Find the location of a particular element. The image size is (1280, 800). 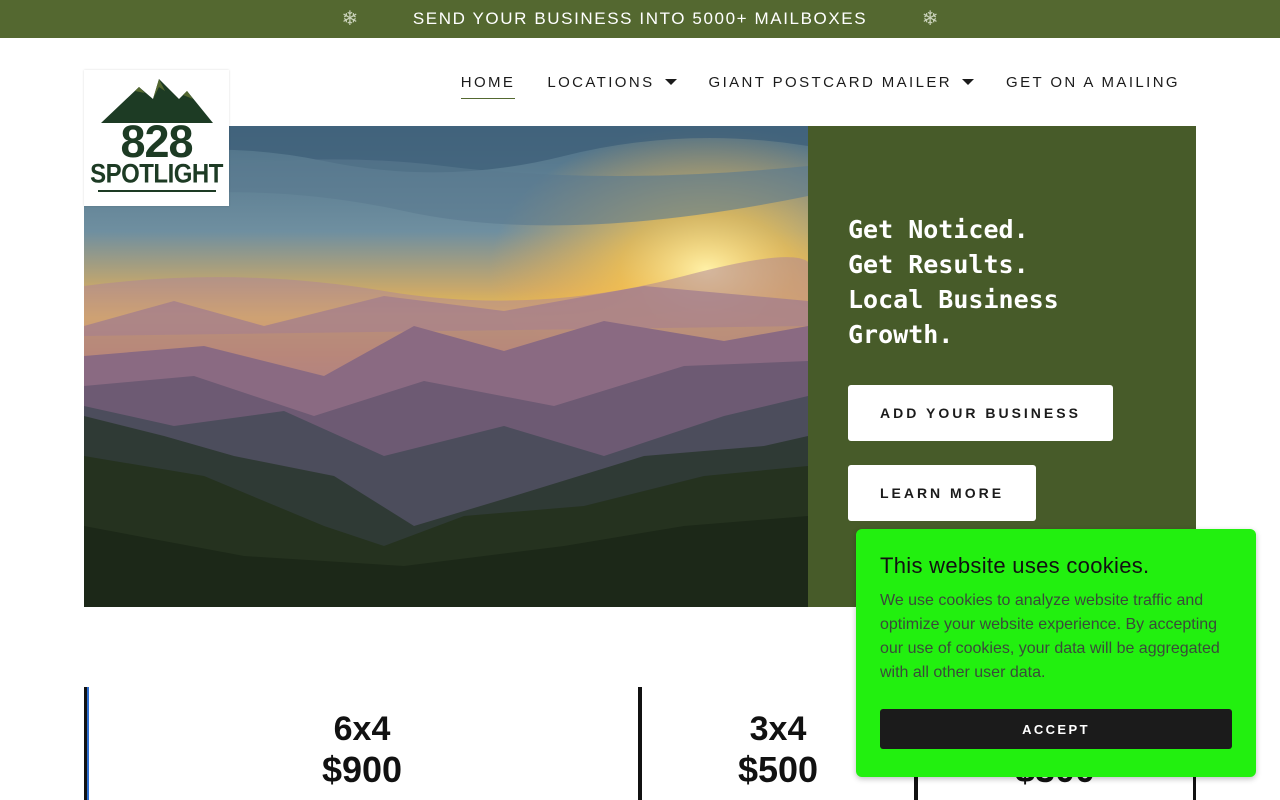

cookie-title: This website uses cookies. is located at coordinates (1015, 565).